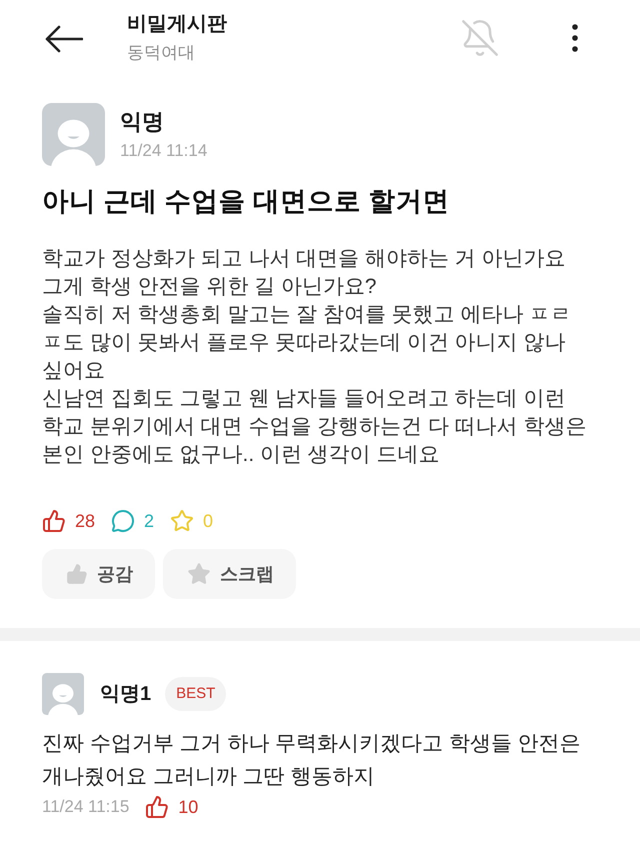 The height and width of the screenshot is (843, 640). What do you see at coordinates (98, 574) in the screenshot?
I see `empathy-button: 공감` at bounding box center [98, 574].